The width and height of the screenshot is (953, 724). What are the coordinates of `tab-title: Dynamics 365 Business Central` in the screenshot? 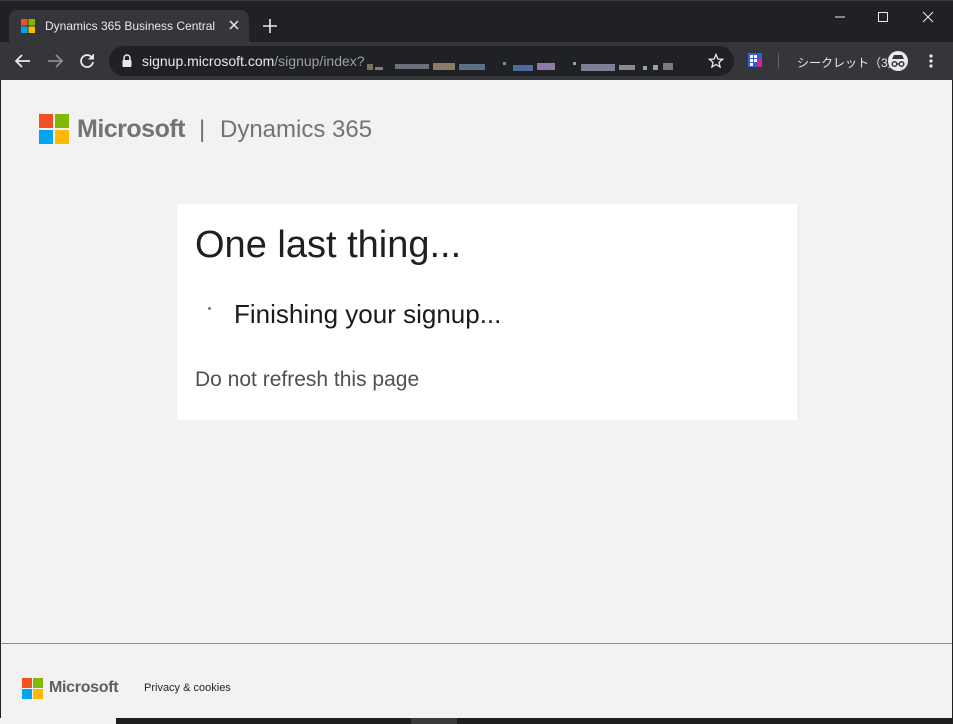 It's located at (130, 26).